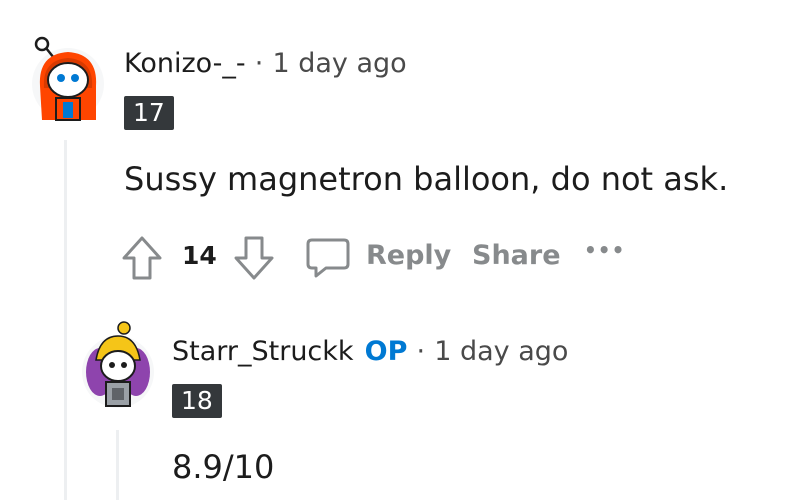 The height and width of the screenshot is (500, 800). I want to click on vote-score: 14, so click(199, 255).